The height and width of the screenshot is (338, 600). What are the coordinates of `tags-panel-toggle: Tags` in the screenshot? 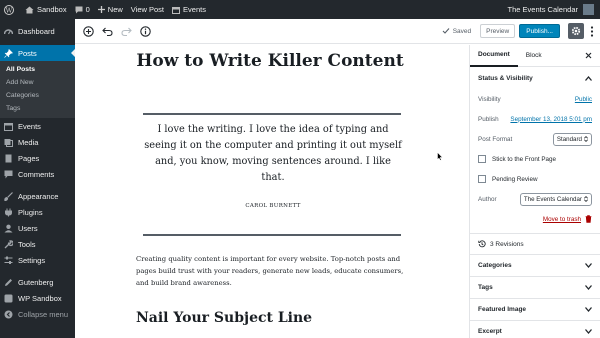 It's located at (535, 288).